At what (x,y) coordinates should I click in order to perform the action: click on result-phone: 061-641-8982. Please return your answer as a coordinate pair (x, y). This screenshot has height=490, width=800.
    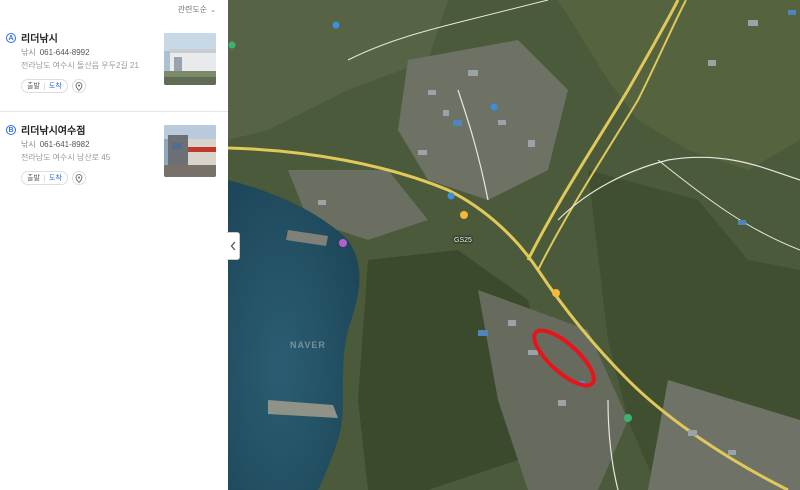
    Looking at the image, I should click on (65, 144).